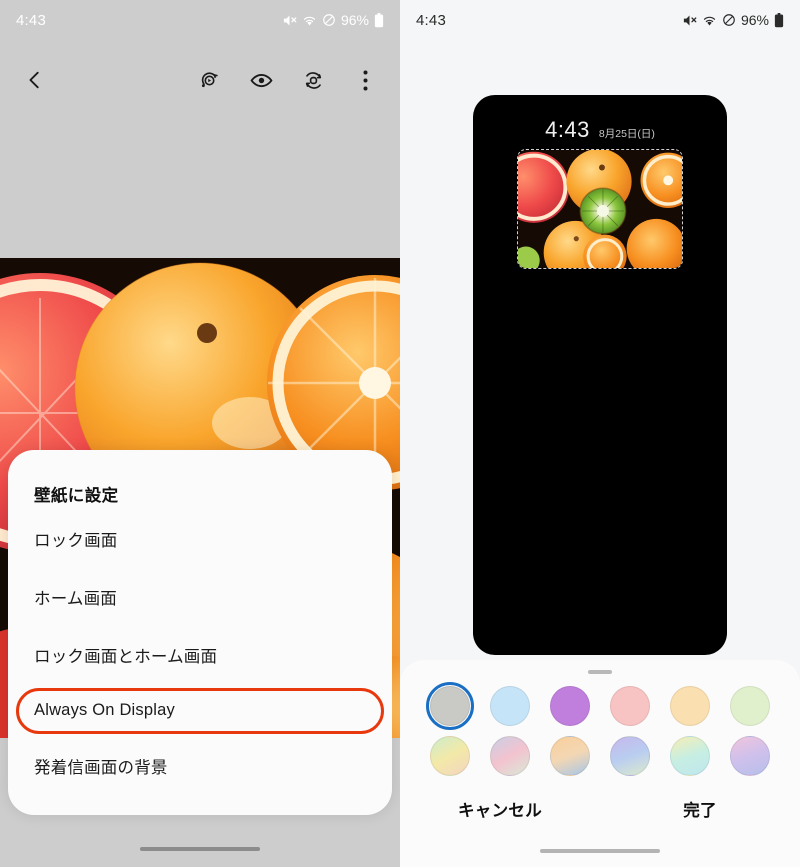 This screenshot has height=867, width=800. What do you see at coordinates (510, 706) in the screenshot?
I see `color-swatch-light-blue` at bounding box center [510, 706].